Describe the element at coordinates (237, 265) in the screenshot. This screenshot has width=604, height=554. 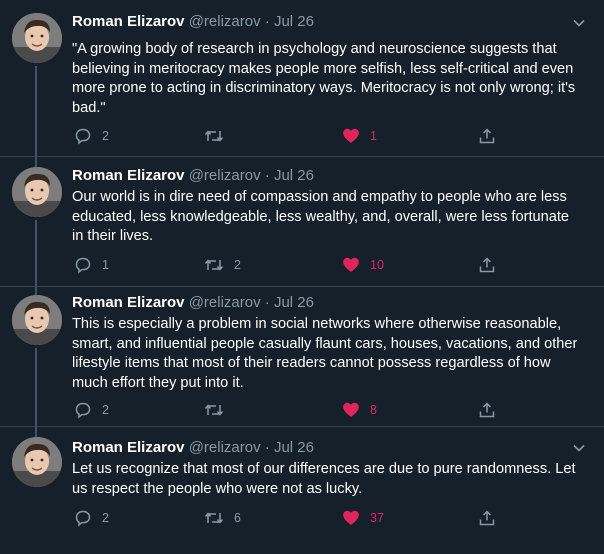
I see `retweet-count: 2` at that location.